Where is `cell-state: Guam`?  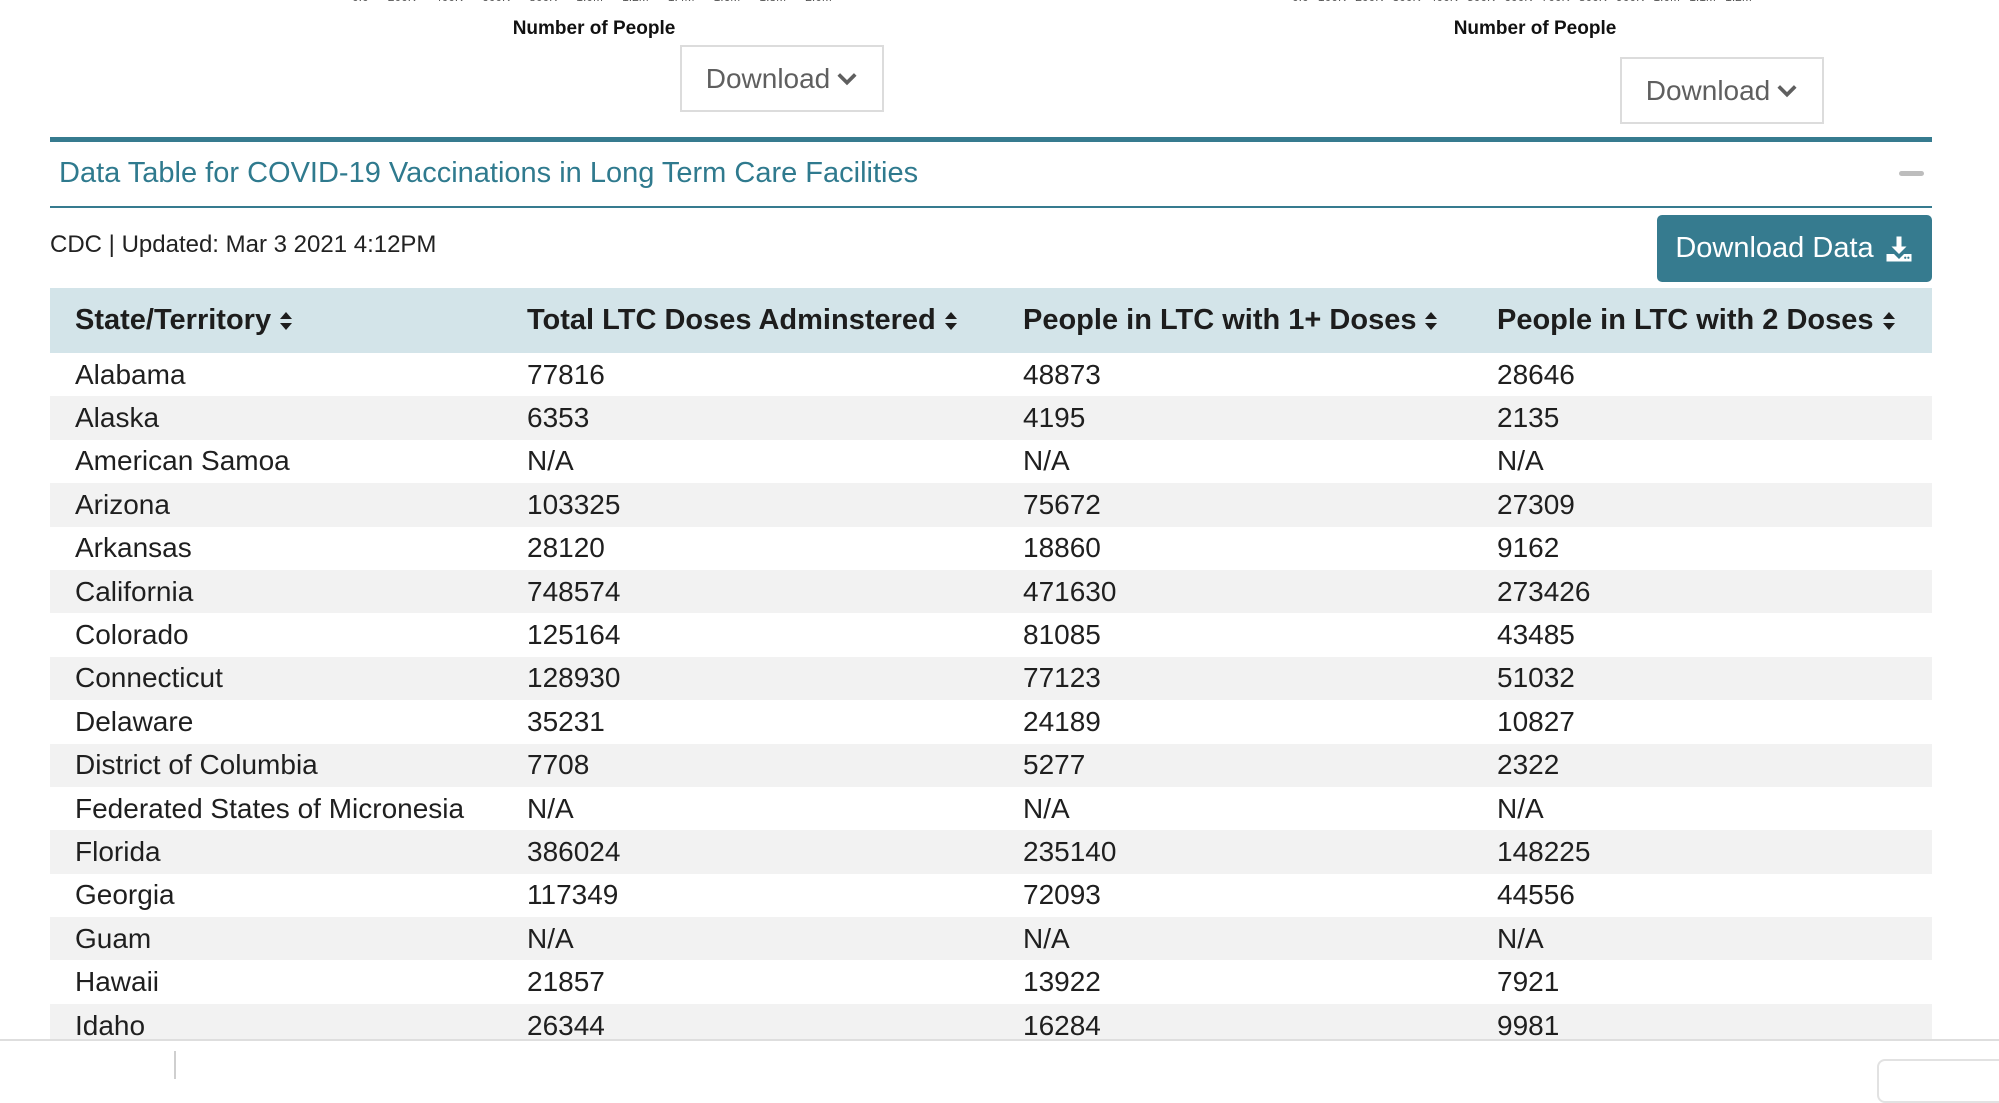 cell-state: Guam is located at coordinates (113, 938).